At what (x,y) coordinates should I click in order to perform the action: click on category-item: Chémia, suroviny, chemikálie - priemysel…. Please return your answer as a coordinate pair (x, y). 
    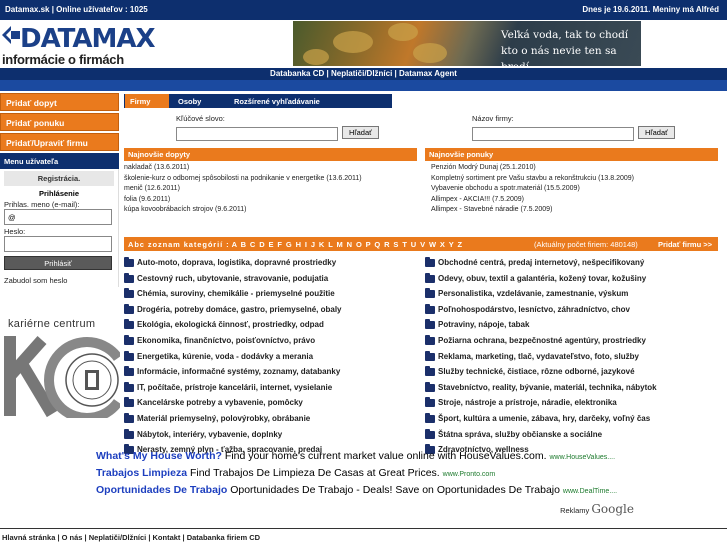
    Looking at the image, I should click on (233, 296).